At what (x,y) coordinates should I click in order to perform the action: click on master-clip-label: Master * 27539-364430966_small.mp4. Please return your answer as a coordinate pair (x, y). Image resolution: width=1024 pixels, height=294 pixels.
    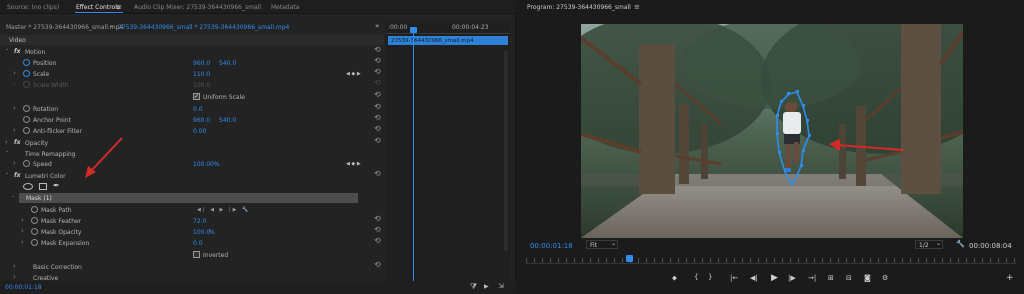
    Looking at the image, I should click on (64, 27).